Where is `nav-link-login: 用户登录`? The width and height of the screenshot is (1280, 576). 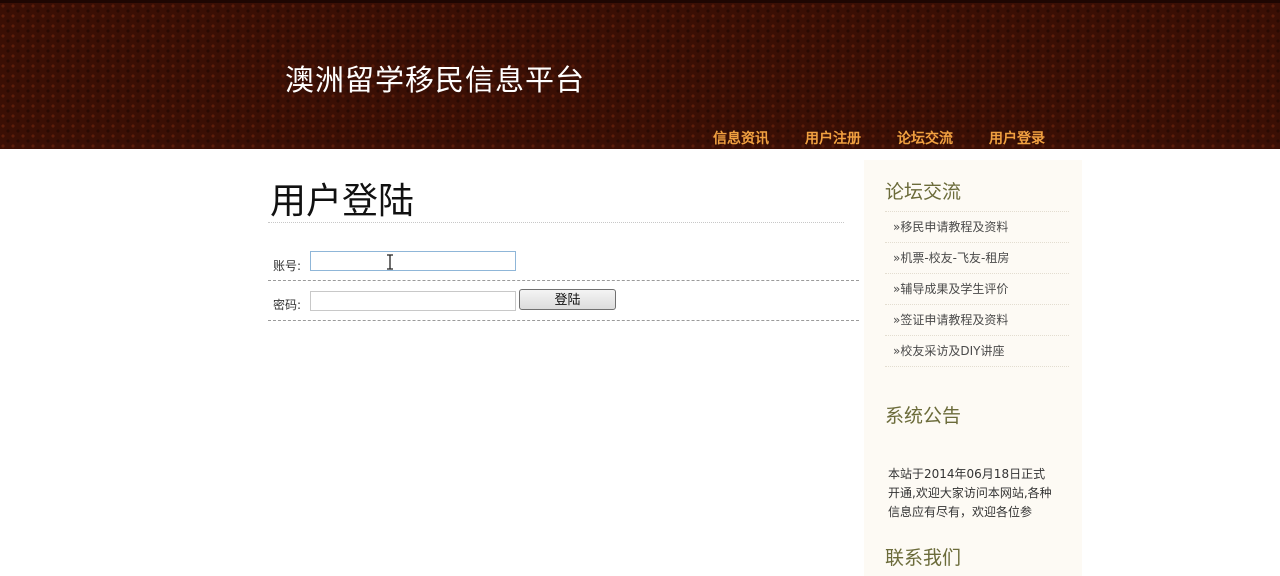 nav-link-login: 用户登录 is located at coordinates (1017, 138).